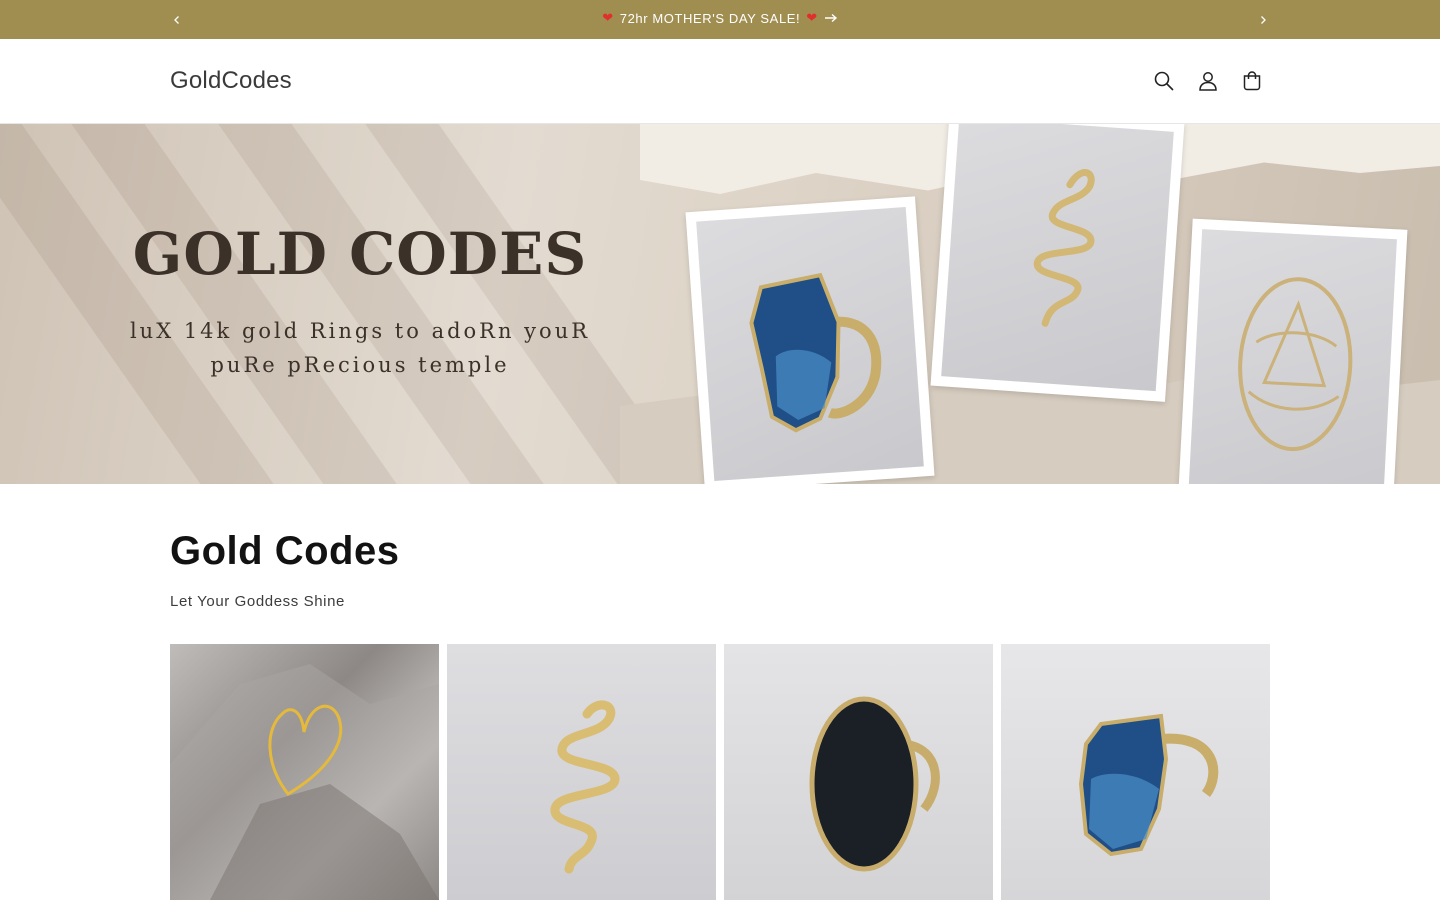 The height and width of the screenshot is (900, 1440). I want to click on account-icon, so click(1208, 81).